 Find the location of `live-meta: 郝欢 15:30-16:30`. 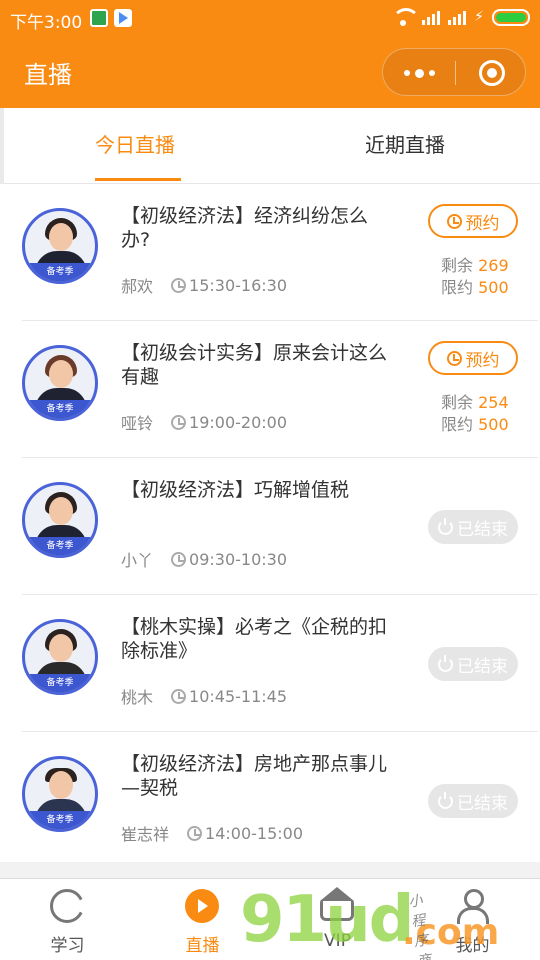

live-meta: 郝欢 15:30-16:30 is located at coordinates (204, 285).